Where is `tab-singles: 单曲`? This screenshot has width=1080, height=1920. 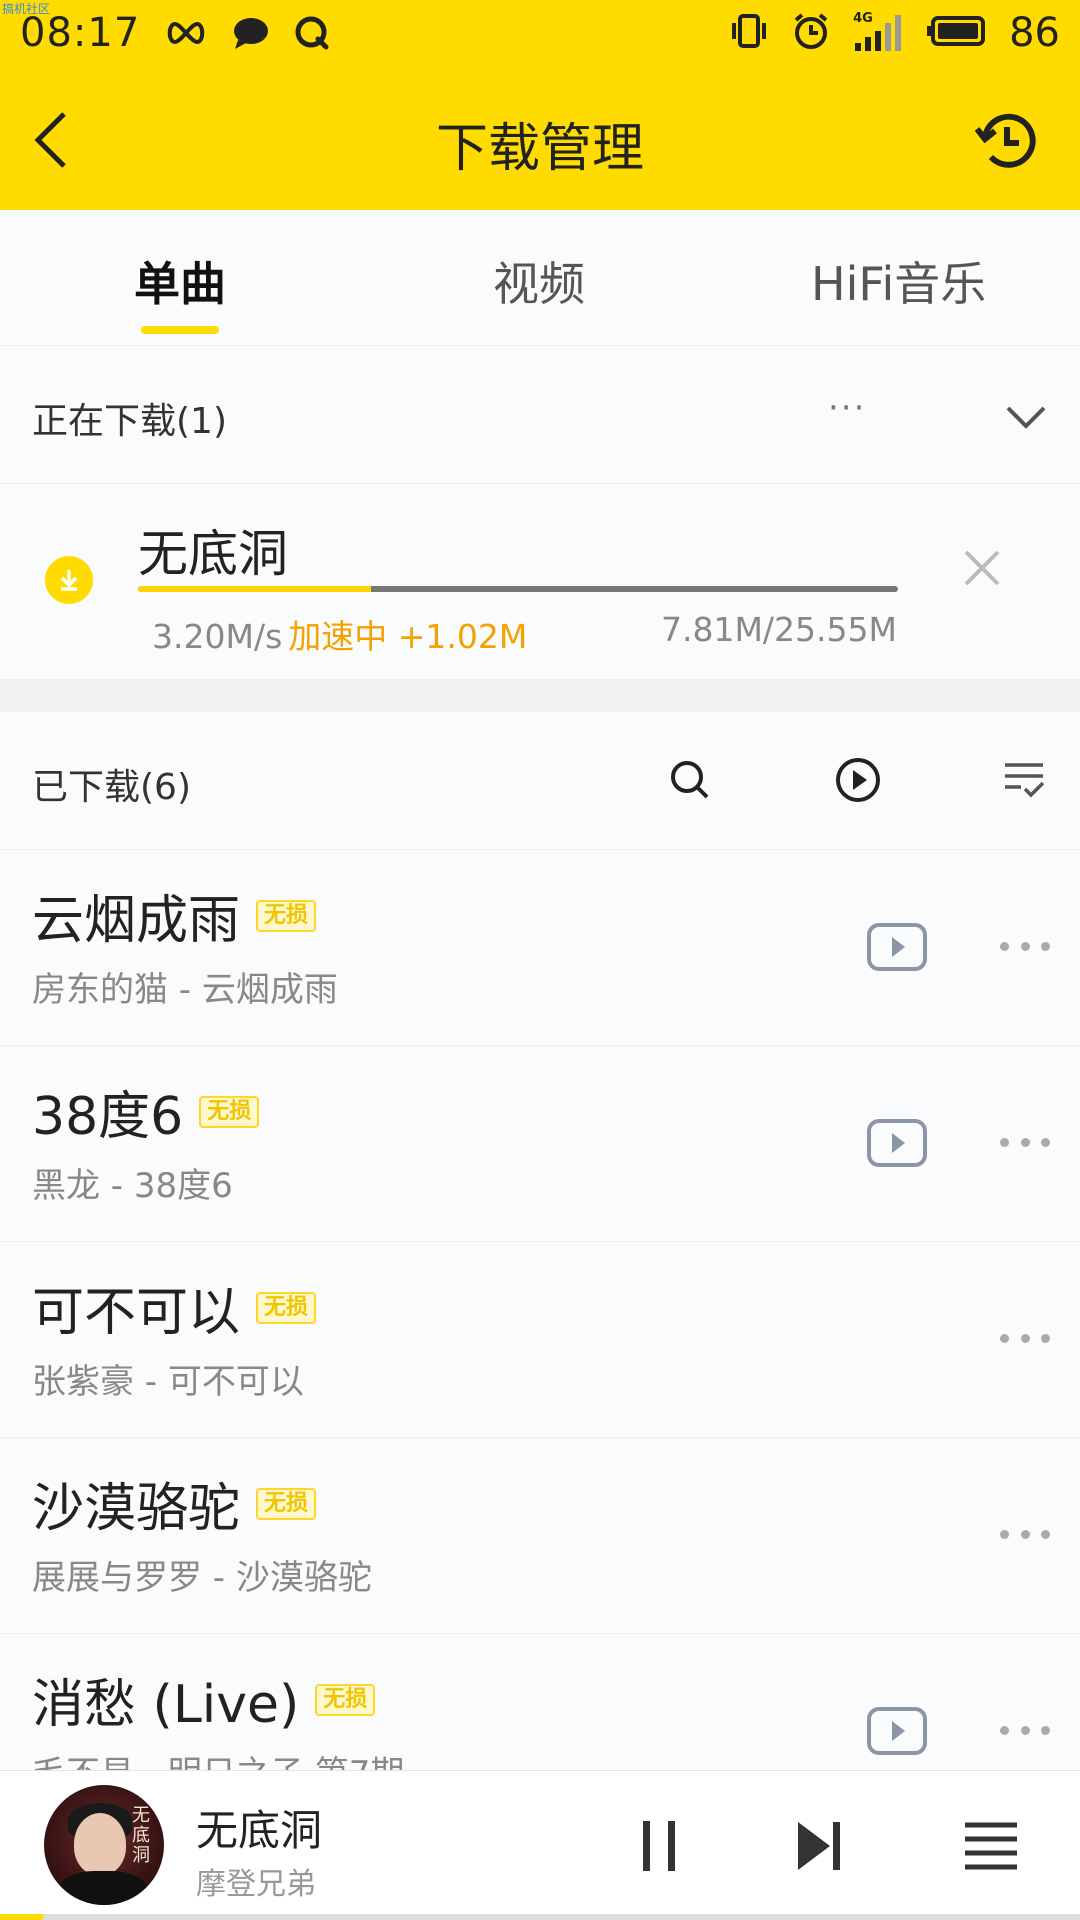 tab-singles: 单曲 is located at coordinates (180, 281).